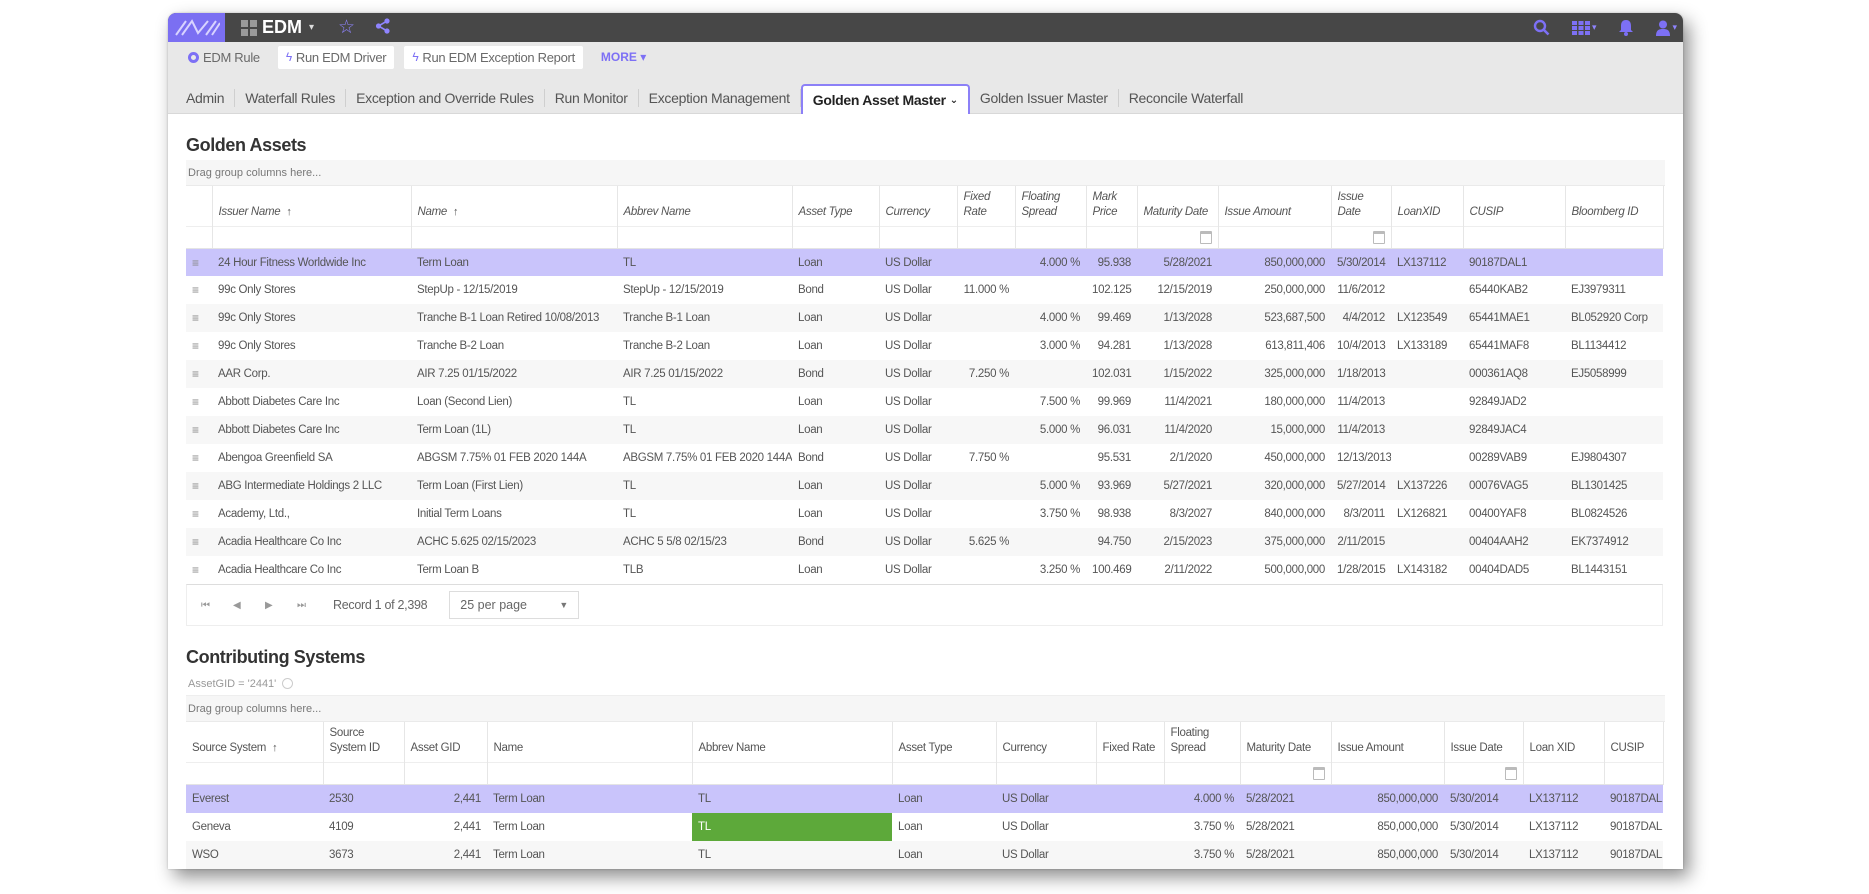  Describe the element at coordinates (1427, 237) in the screenshot. I see `filter-cell-loanxid` at that location.